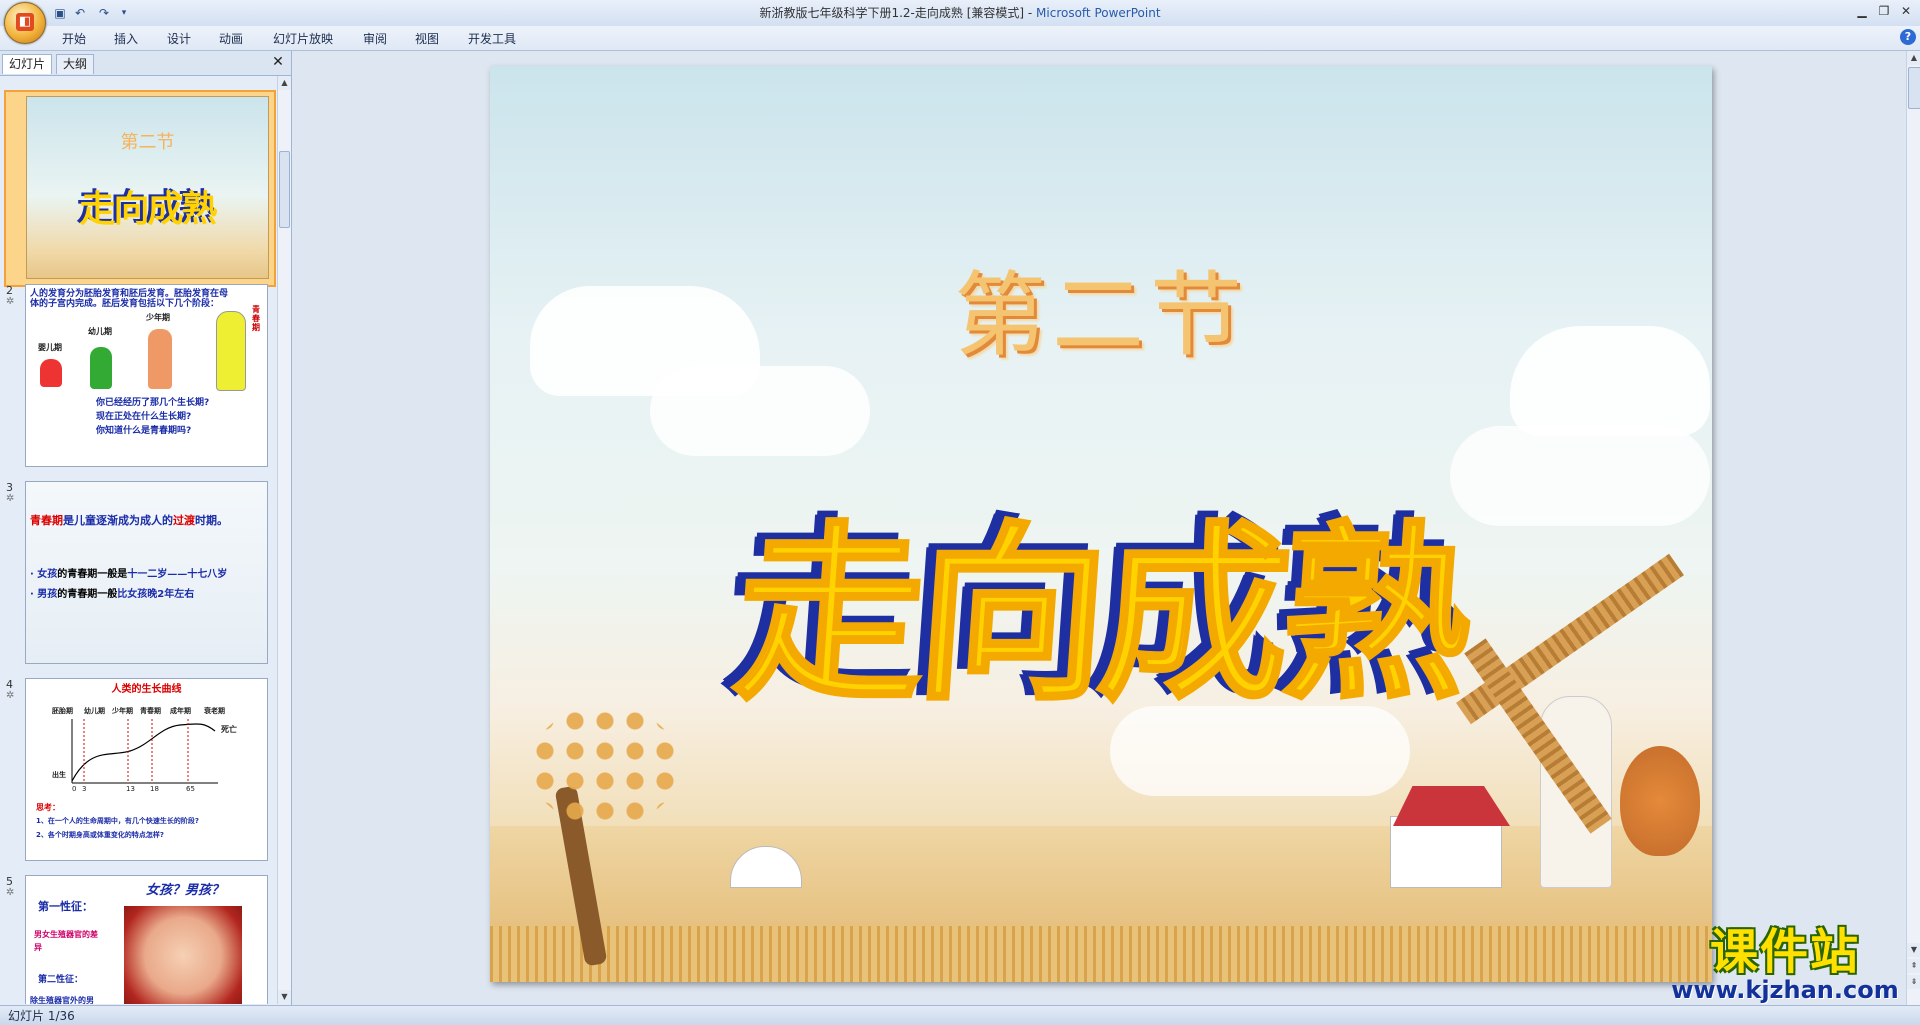  What do you see at coordinates (492, 39) in the screenshot?
I see `tab-developer: 开发工具` at bounding box center [492, 39].